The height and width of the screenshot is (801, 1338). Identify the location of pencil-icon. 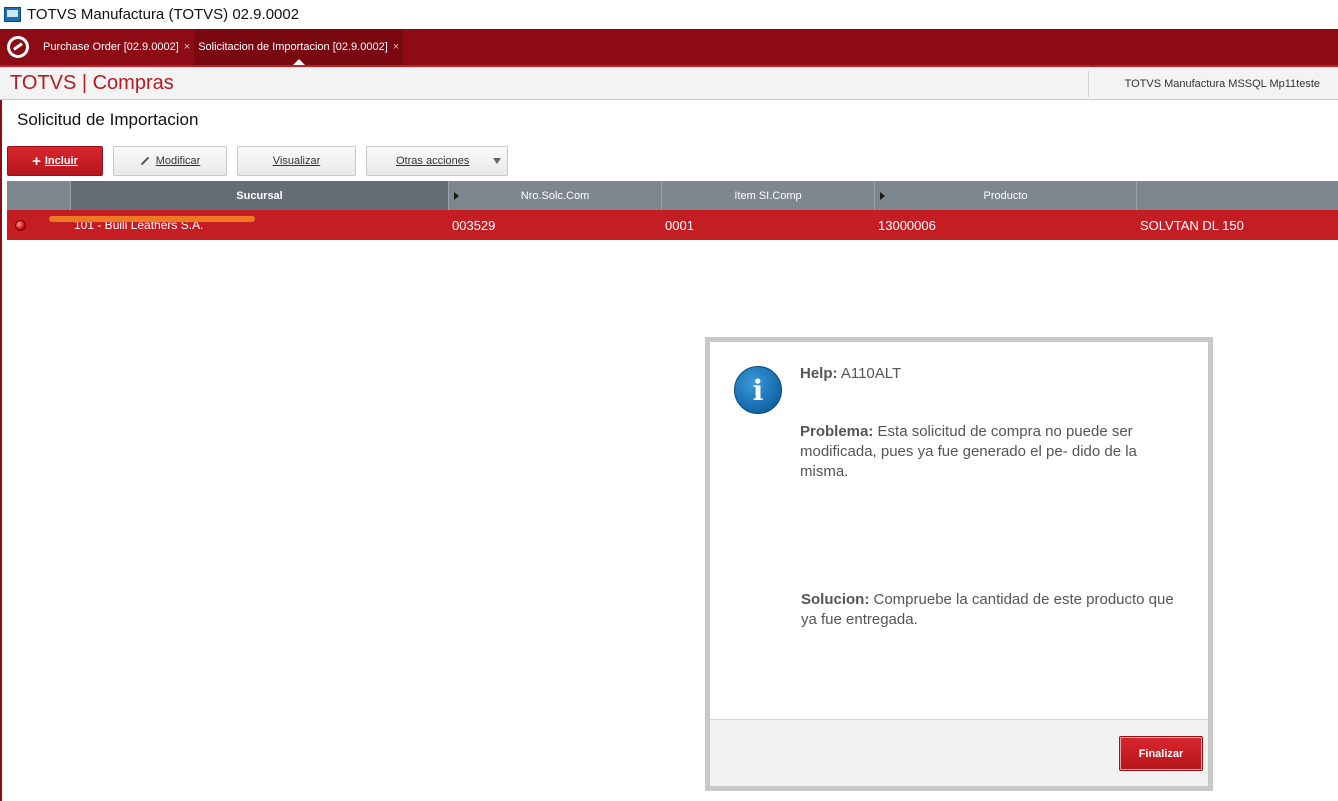
(144, 161).